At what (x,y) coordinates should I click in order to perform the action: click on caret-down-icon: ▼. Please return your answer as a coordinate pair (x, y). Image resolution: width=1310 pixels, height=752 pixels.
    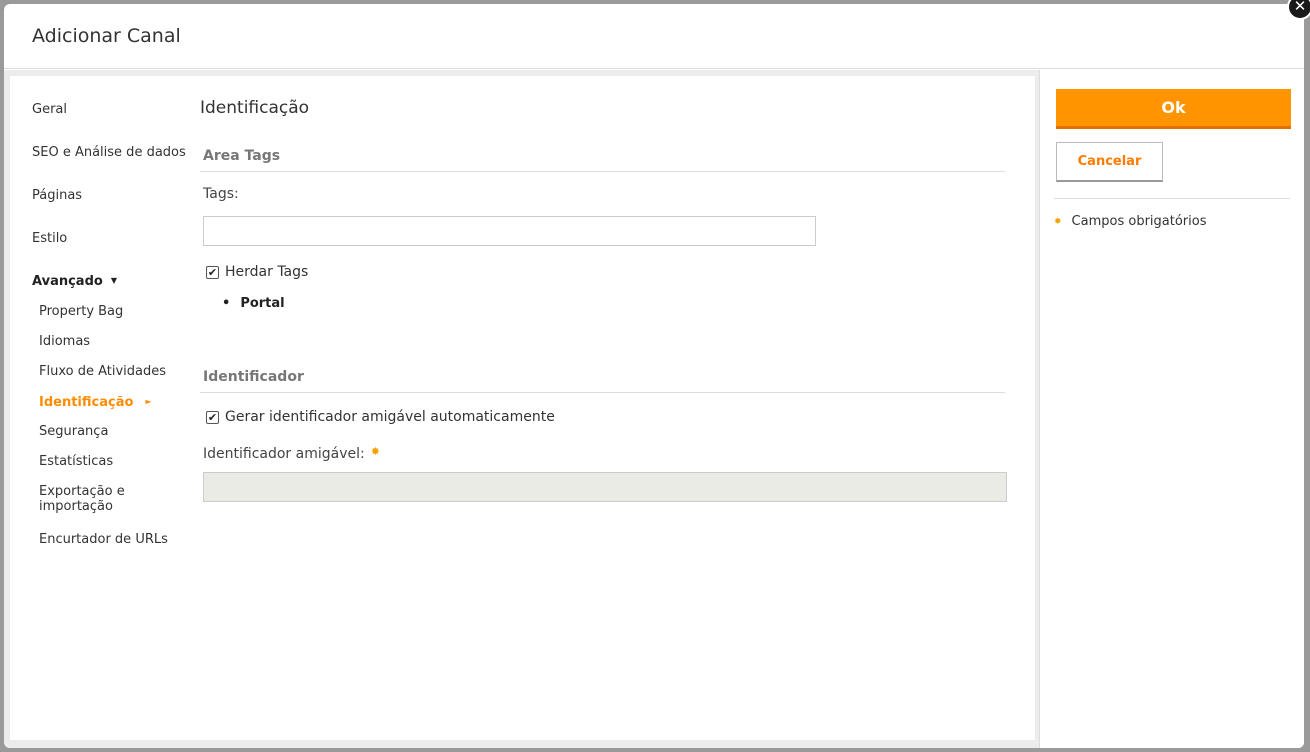
    Looking at the image, I should click on (113, 280).